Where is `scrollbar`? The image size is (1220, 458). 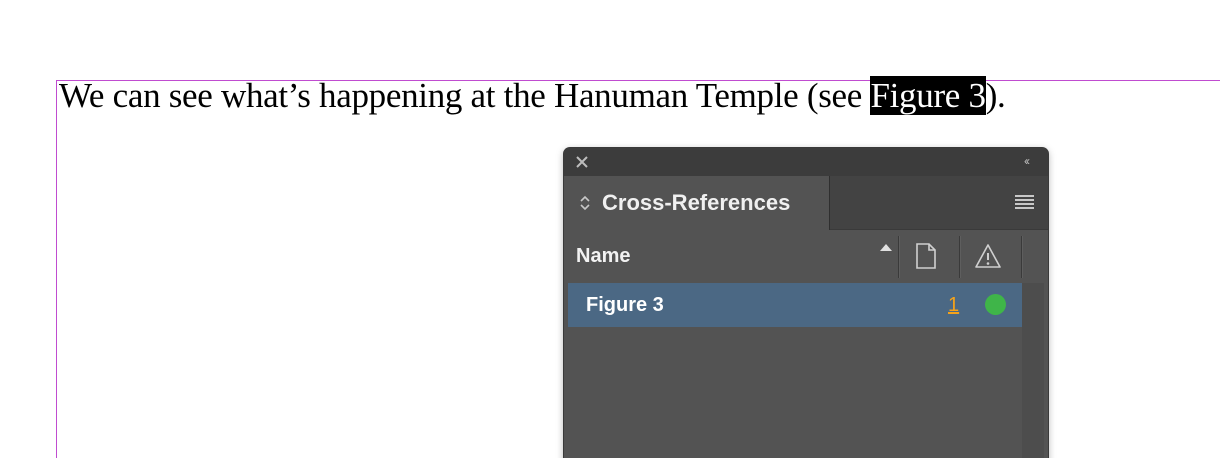 scrollbar is located at coordinates (1033, 370).